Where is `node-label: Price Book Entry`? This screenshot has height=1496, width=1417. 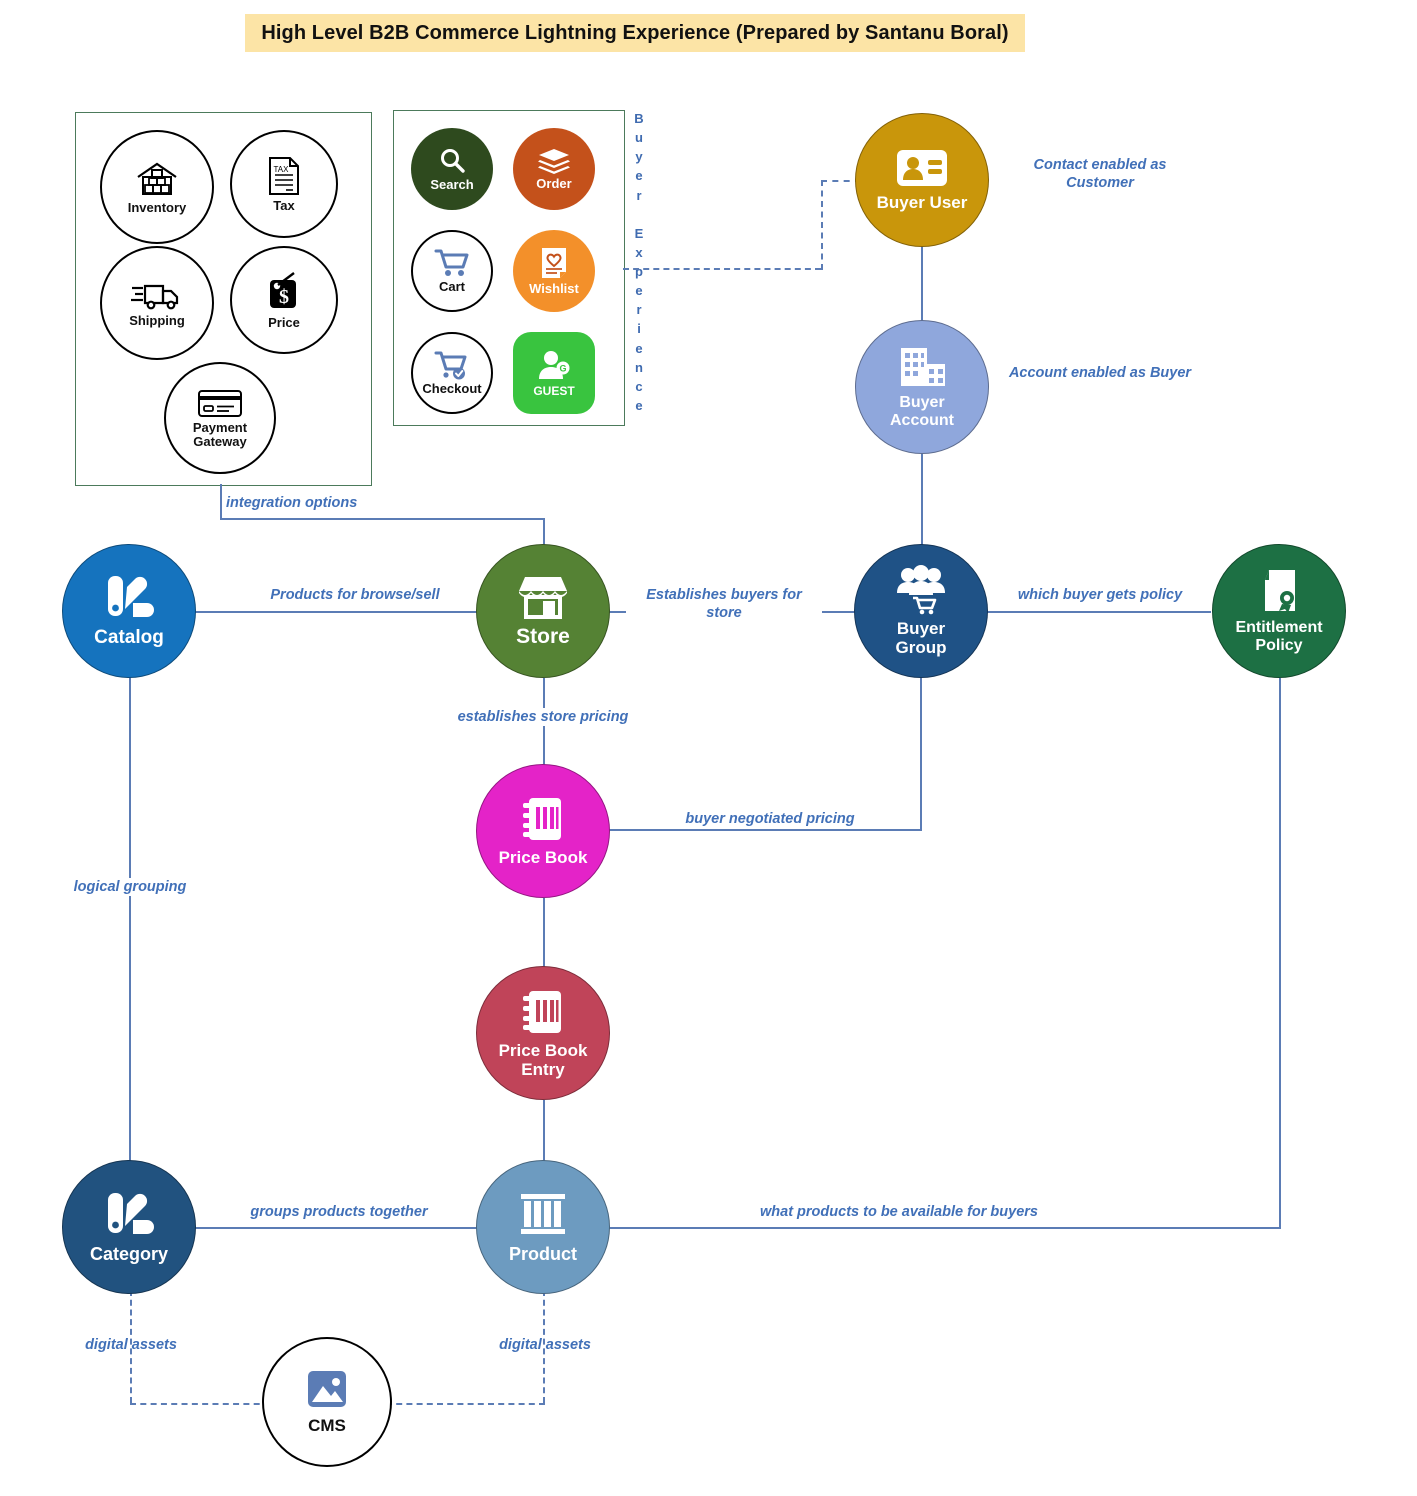
node-label: Price Book Entry is located at coordinates (543, 1059).